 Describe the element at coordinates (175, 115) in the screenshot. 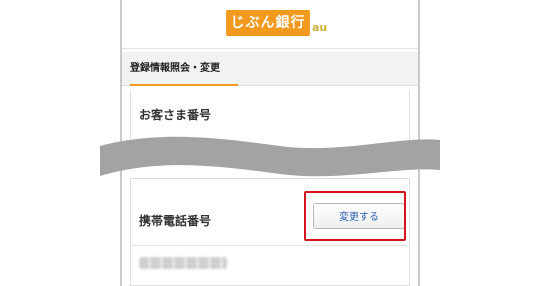

I see `customer-number-label: お客さま番号` at that location.